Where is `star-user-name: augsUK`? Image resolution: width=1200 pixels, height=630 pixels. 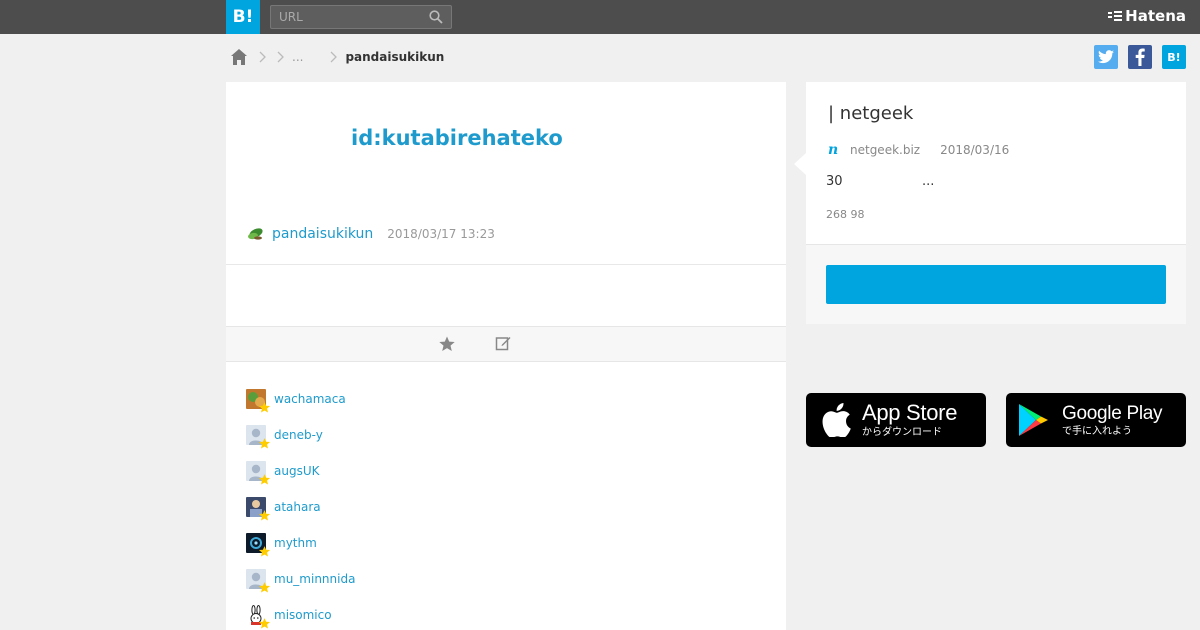
star-user-name: augsUK is located at coordinates (296, 471).